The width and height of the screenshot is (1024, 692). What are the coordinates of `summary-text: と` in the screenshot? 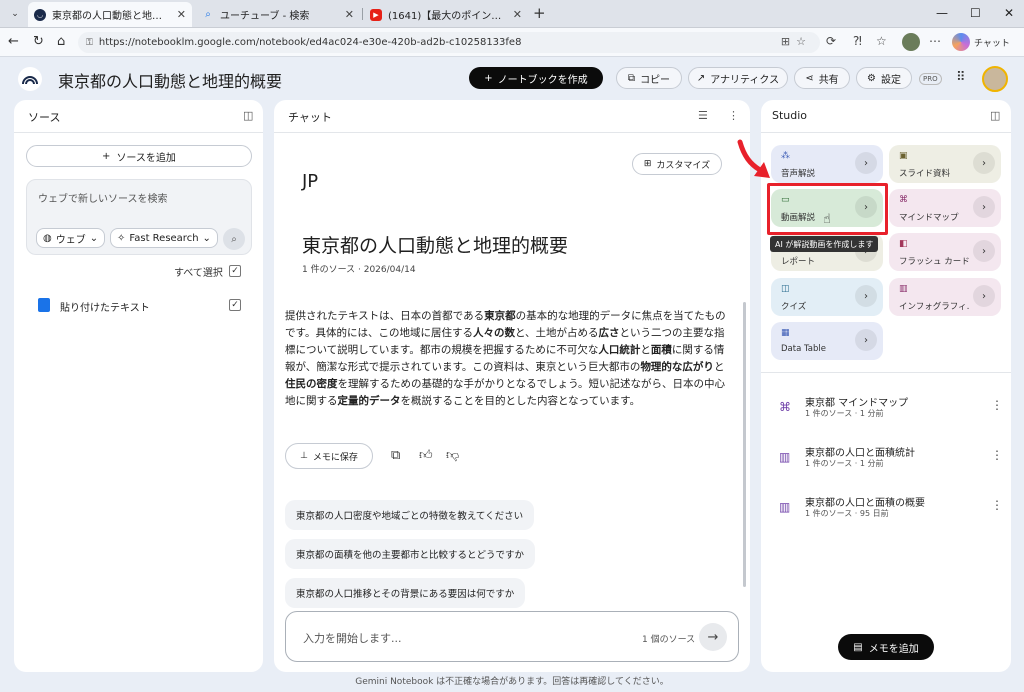 It's located at (645, 350).